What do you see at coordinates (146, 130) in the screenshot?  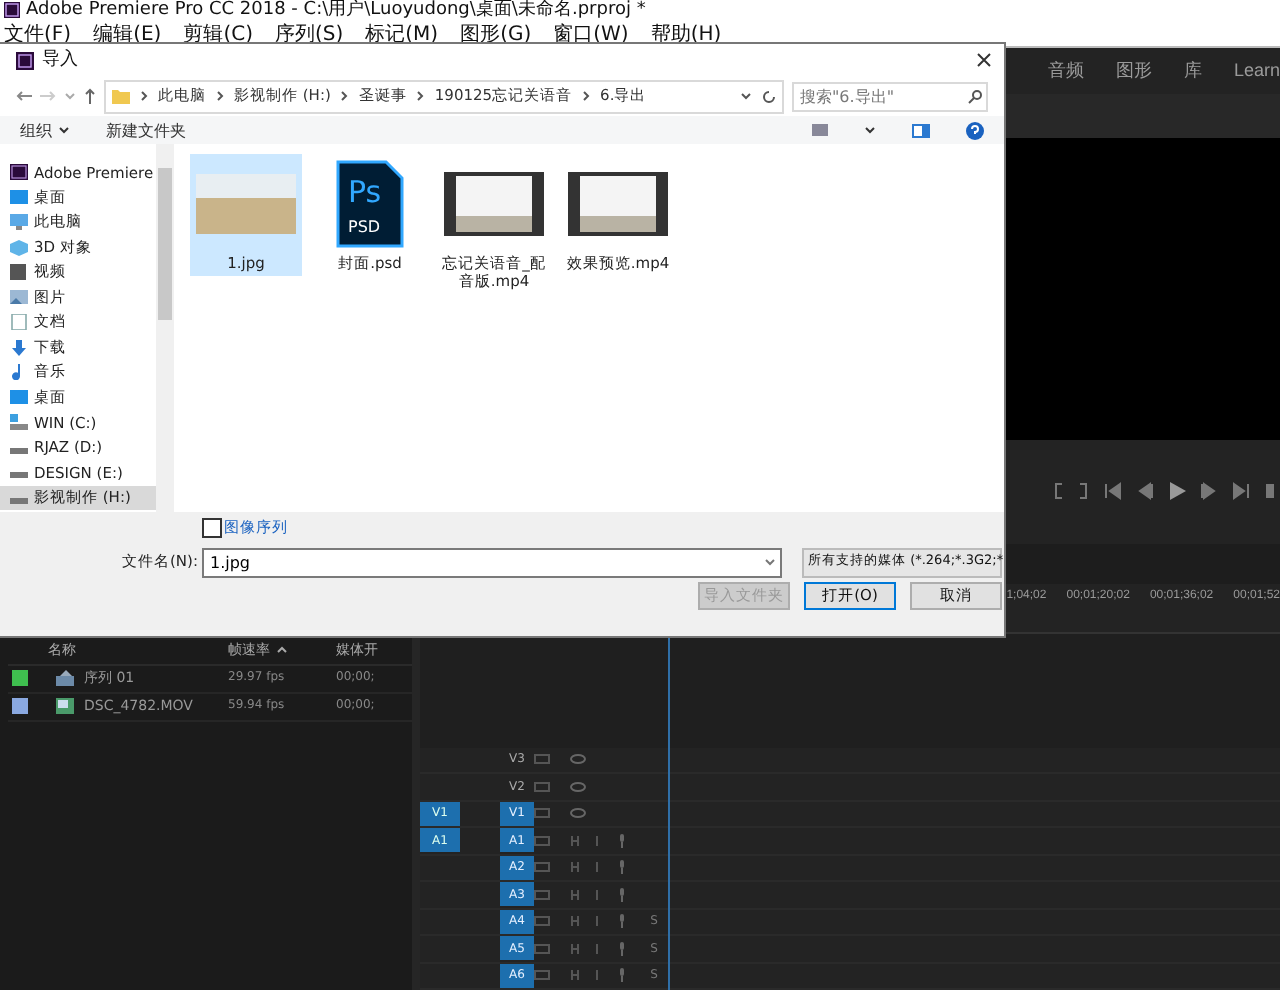 I see `new-folder-button: 新建文件夹` at bounding box center [146, 130].